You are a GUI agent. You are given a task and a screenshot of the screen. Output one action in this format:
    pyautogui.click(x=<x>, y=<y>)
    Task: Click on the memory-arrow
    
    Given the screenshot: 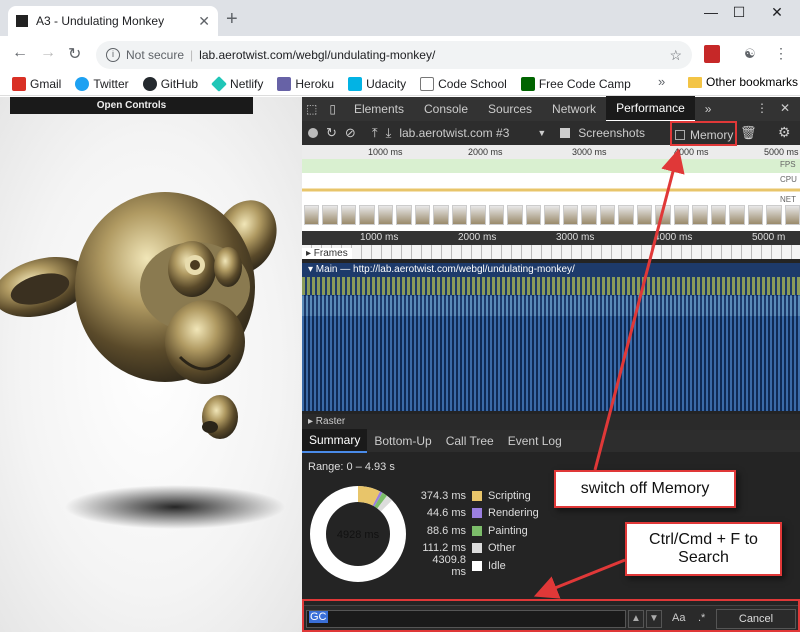 What is the action you would take?
    pyautogui.click(x=639, y=309)
    